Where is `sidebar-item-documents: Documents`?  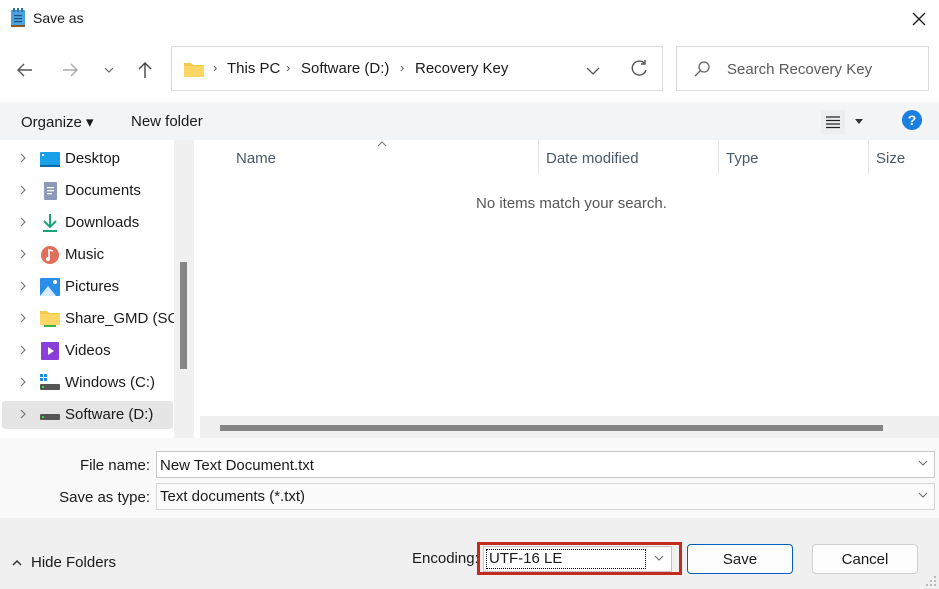
sidebar-item-documents: Documents is located at coordinates (87, 191).